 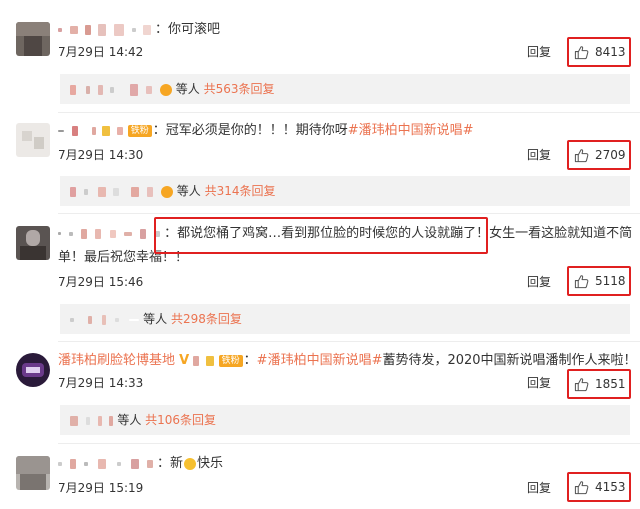 What do you see at coordinates (169, 463) in the screenshot?
I see `comment-text: ：新` at bounding box center [169, 463].